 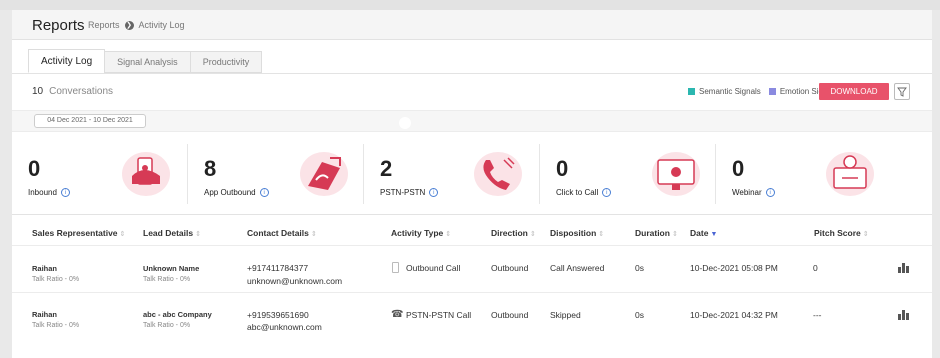 I want to click on page-title: Reports, so click(x=58, y=25).